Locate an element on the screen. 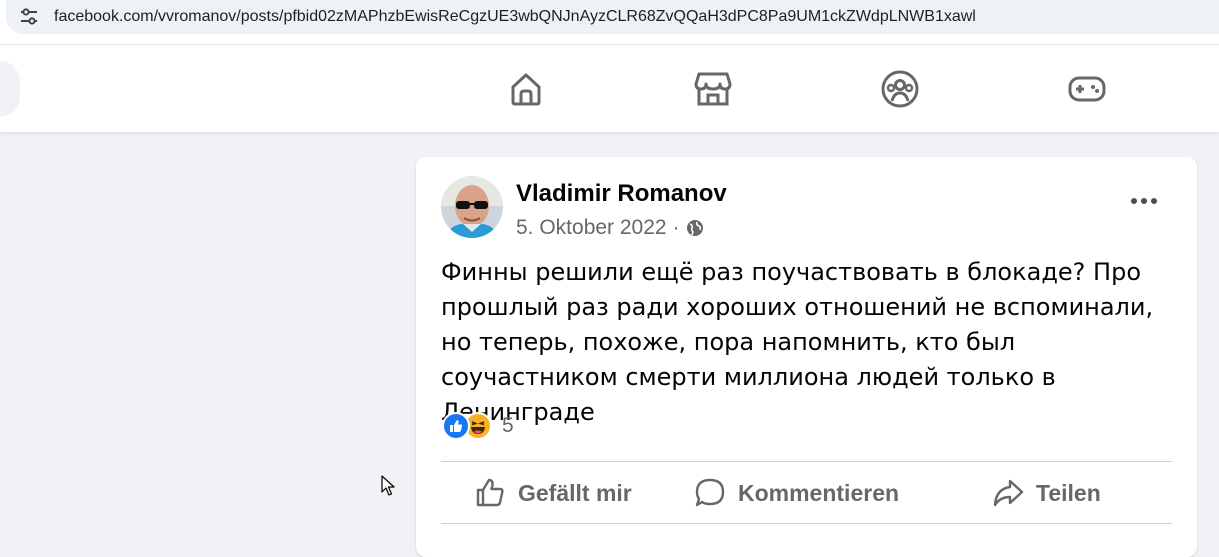  post-author: Vladimir Romanov is located at coordinates (621, 194).